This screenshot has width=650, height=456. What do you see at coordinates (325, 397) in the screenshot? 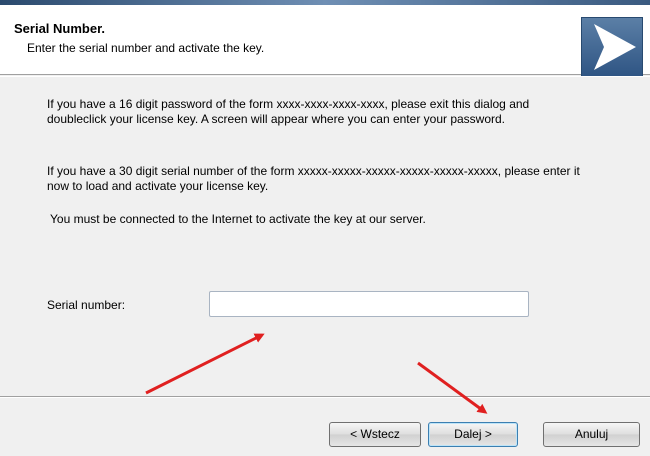
I see `footer-divider-highlight` at bounding box center [325, 397].